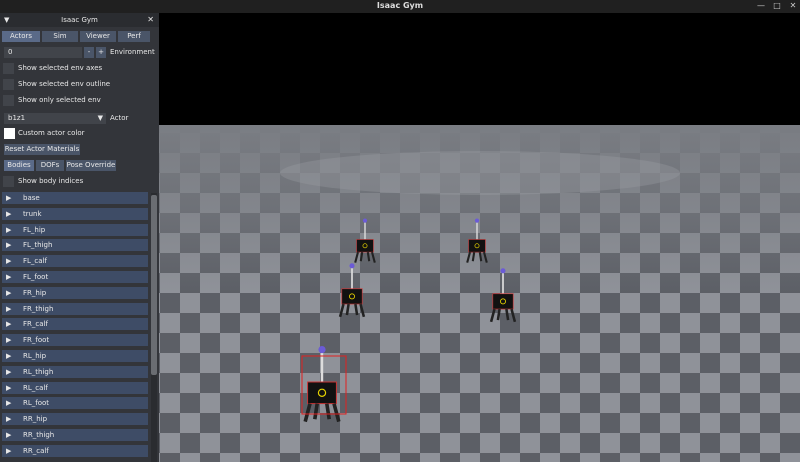  I want to click on actor-label: Actor, so click(119, 118).